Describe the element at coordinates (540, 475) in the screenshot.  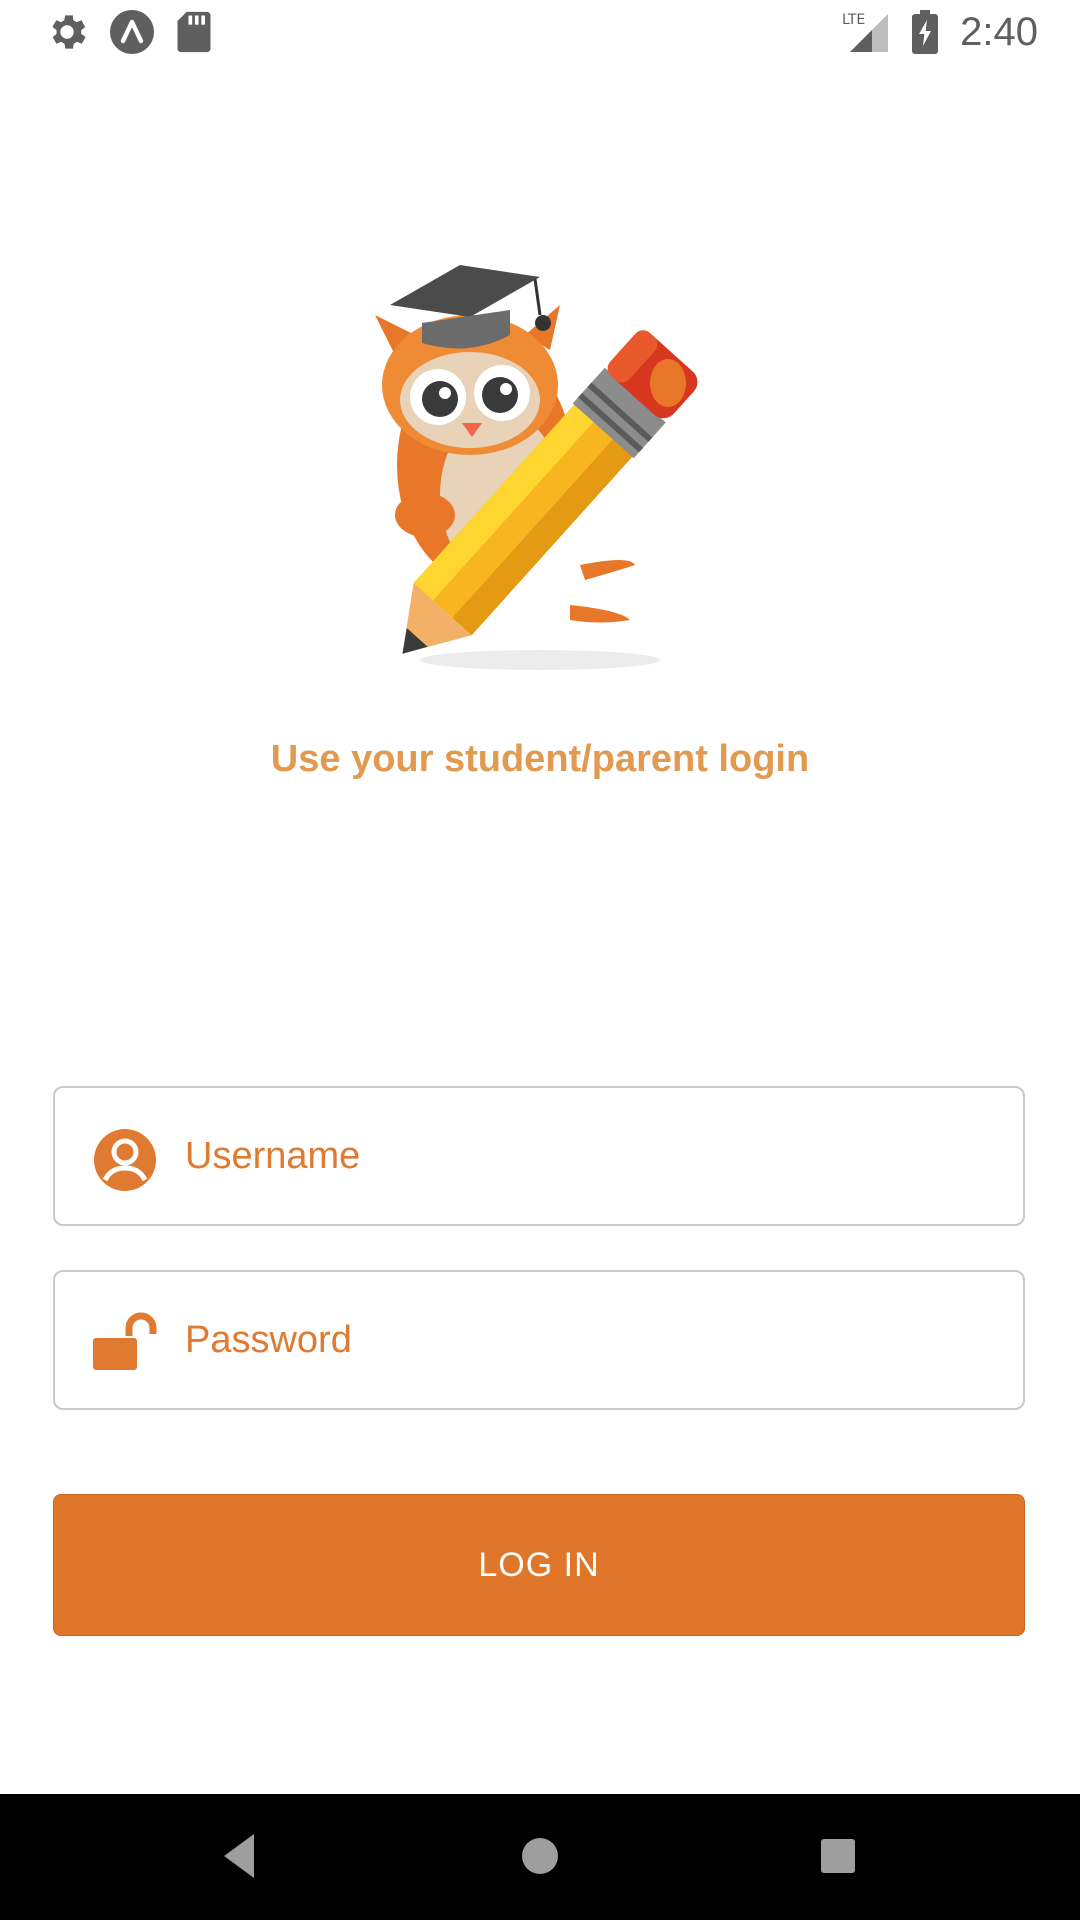
I see `owl-pencil-logo` at that location.